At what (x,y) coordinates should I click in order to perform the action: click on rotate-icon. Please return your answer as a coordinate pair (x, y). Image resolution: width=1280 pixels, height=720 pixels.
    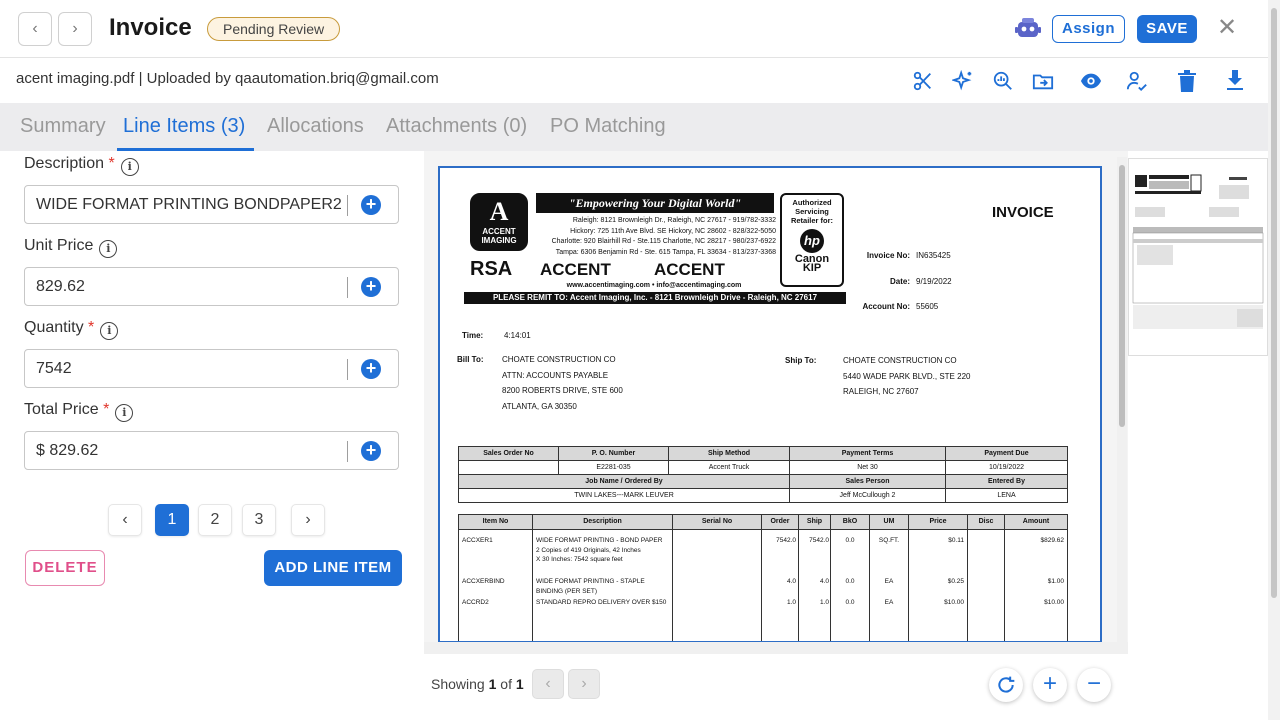
    Looking at the image, I should click on (1006, 684).